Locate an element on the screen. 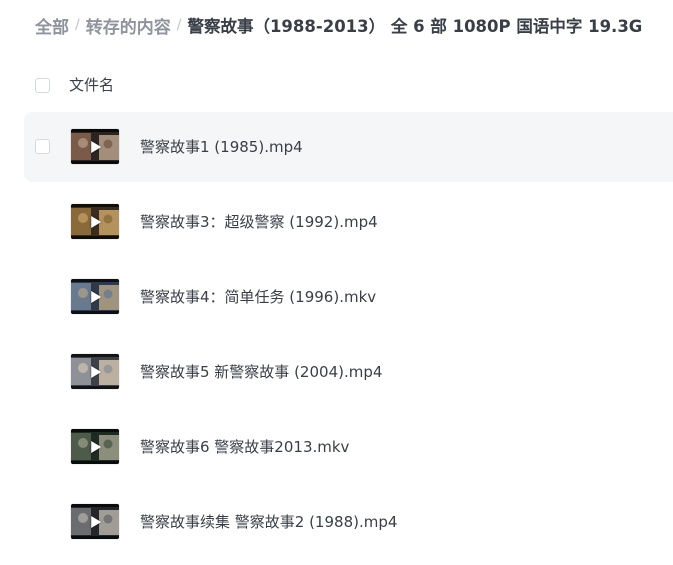  file-row: 警察故事续集 警察故事2 (1988).mp4 is located at coordinates (348, 522).